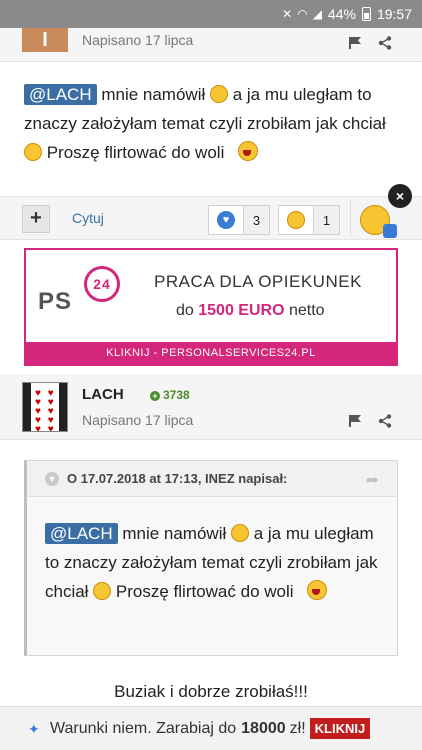  What do you see at coordinates (45, 411) in the screenshot?
I see `hearts-card-icon: ♥ ♥ ♥ ♥ ♥ ♥ ♥ ♥ ♥ ♥` at bounding box center [45, 411].